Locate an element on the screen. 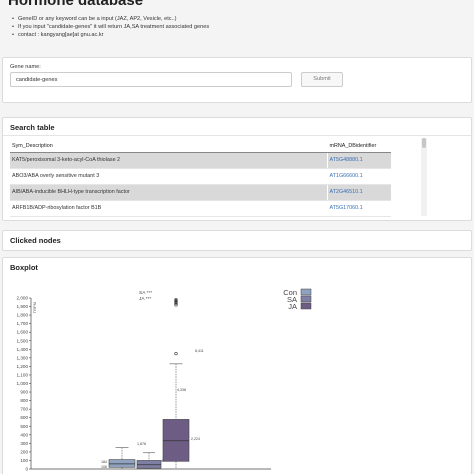 The height and width of the screenshot is (474, 474). y-tick-label: 1,300 is located at coordinates (23, 357).